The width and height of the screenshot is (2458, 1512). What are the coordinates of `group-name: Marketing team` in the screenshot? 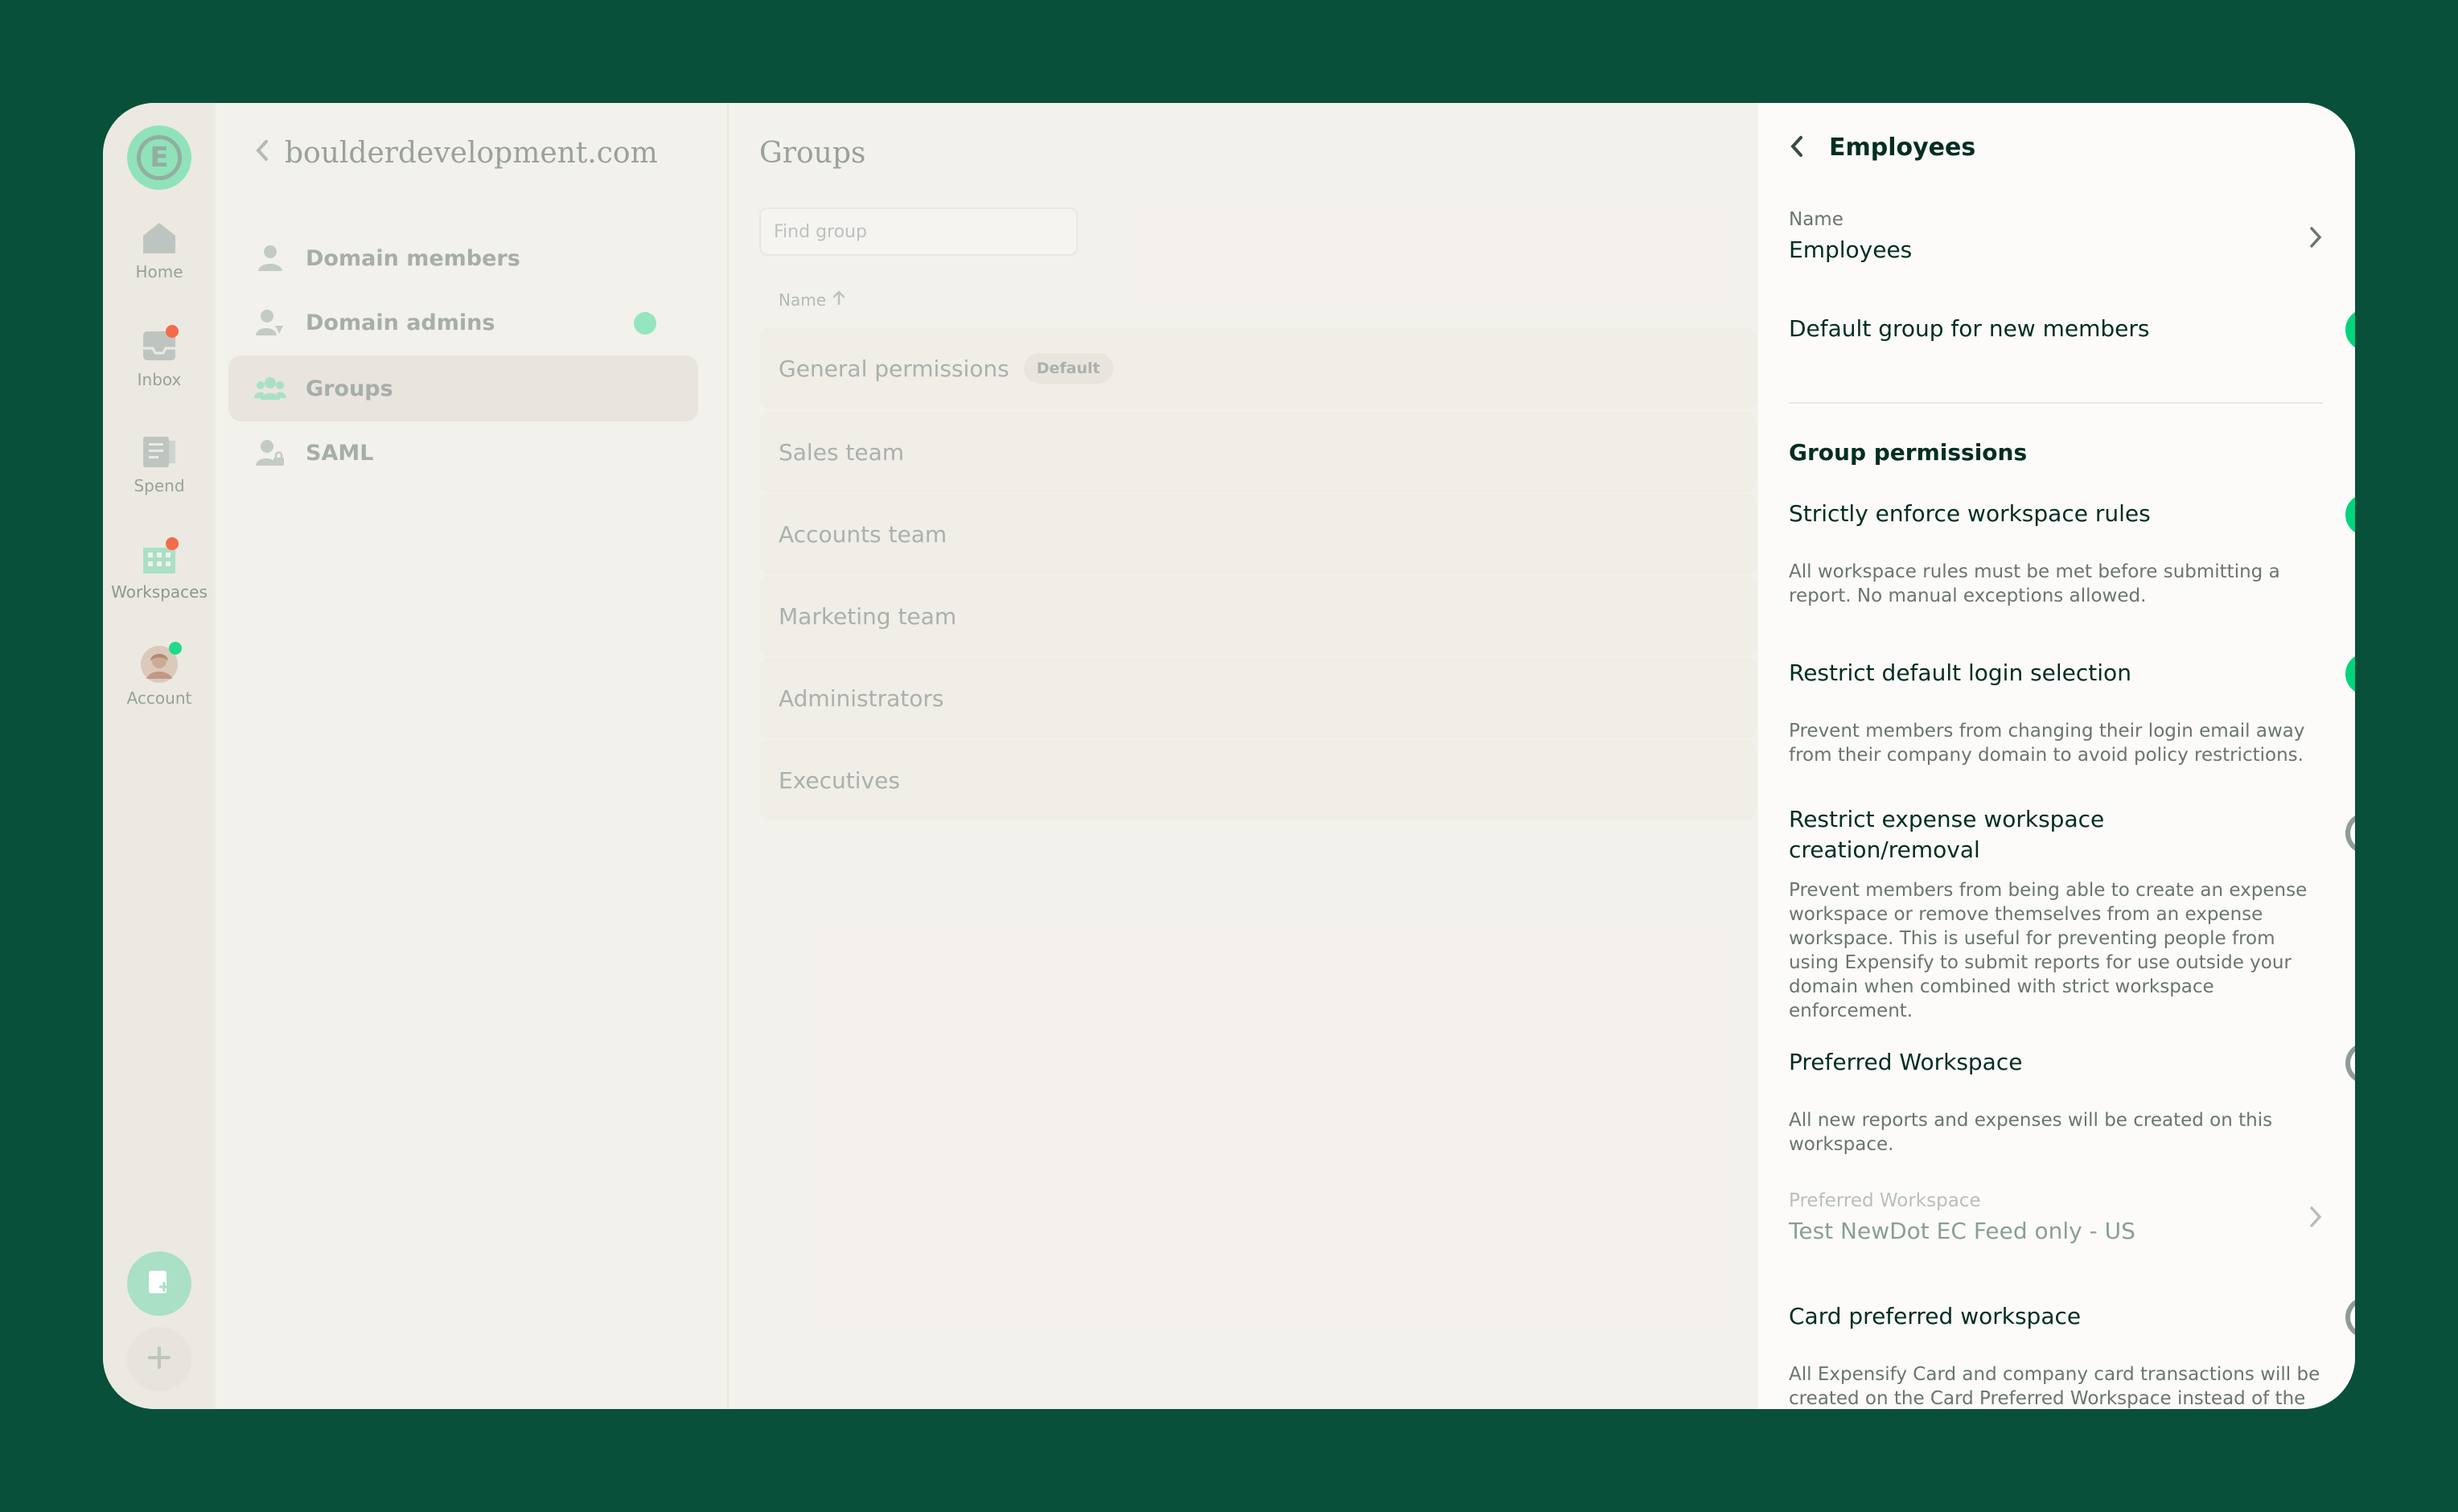 It's located at (868, 616).